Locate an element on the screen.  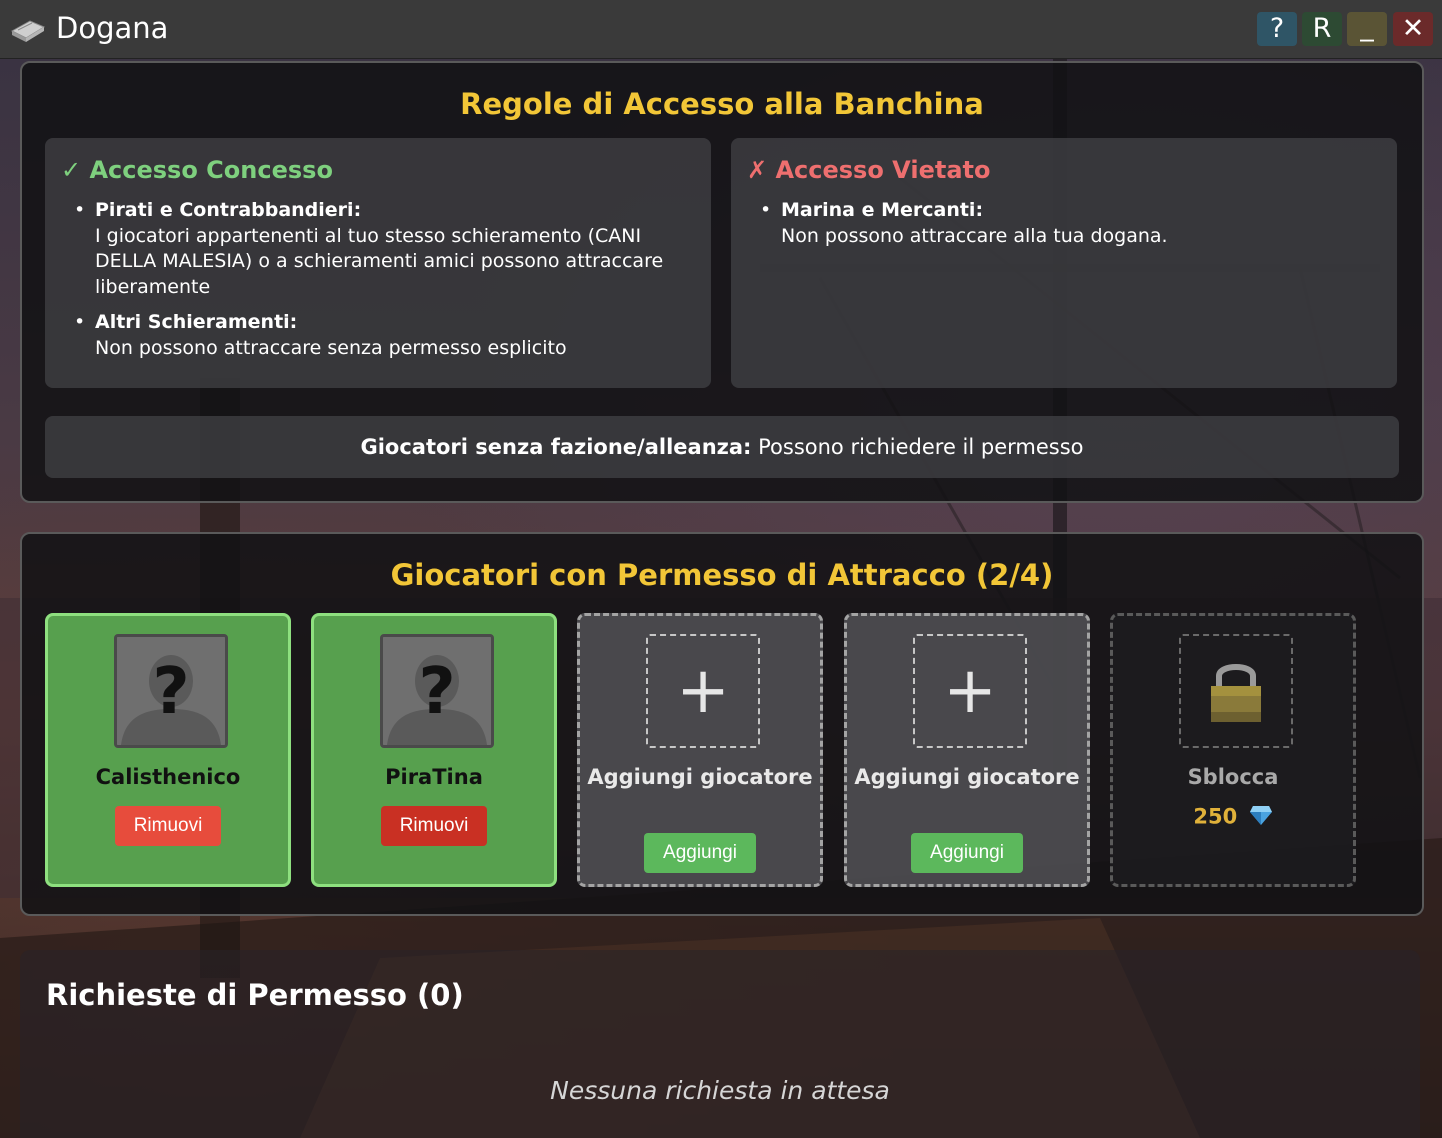
requests-empty-text: Nessuna richiesta in attesa is located at coordinates (720, 1090).